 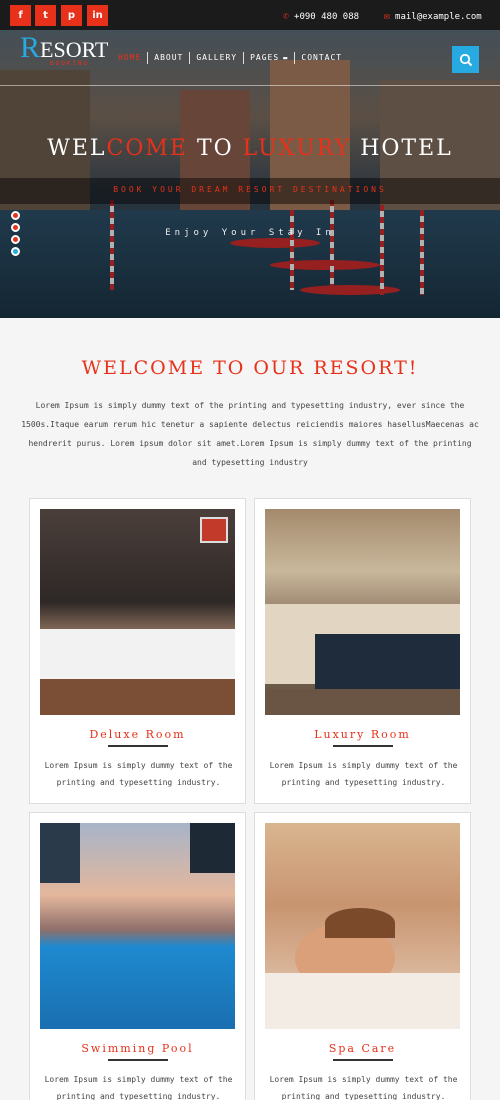 I want to click on email-contact: ✉ mail@example.com, so click(x=433, y=16).